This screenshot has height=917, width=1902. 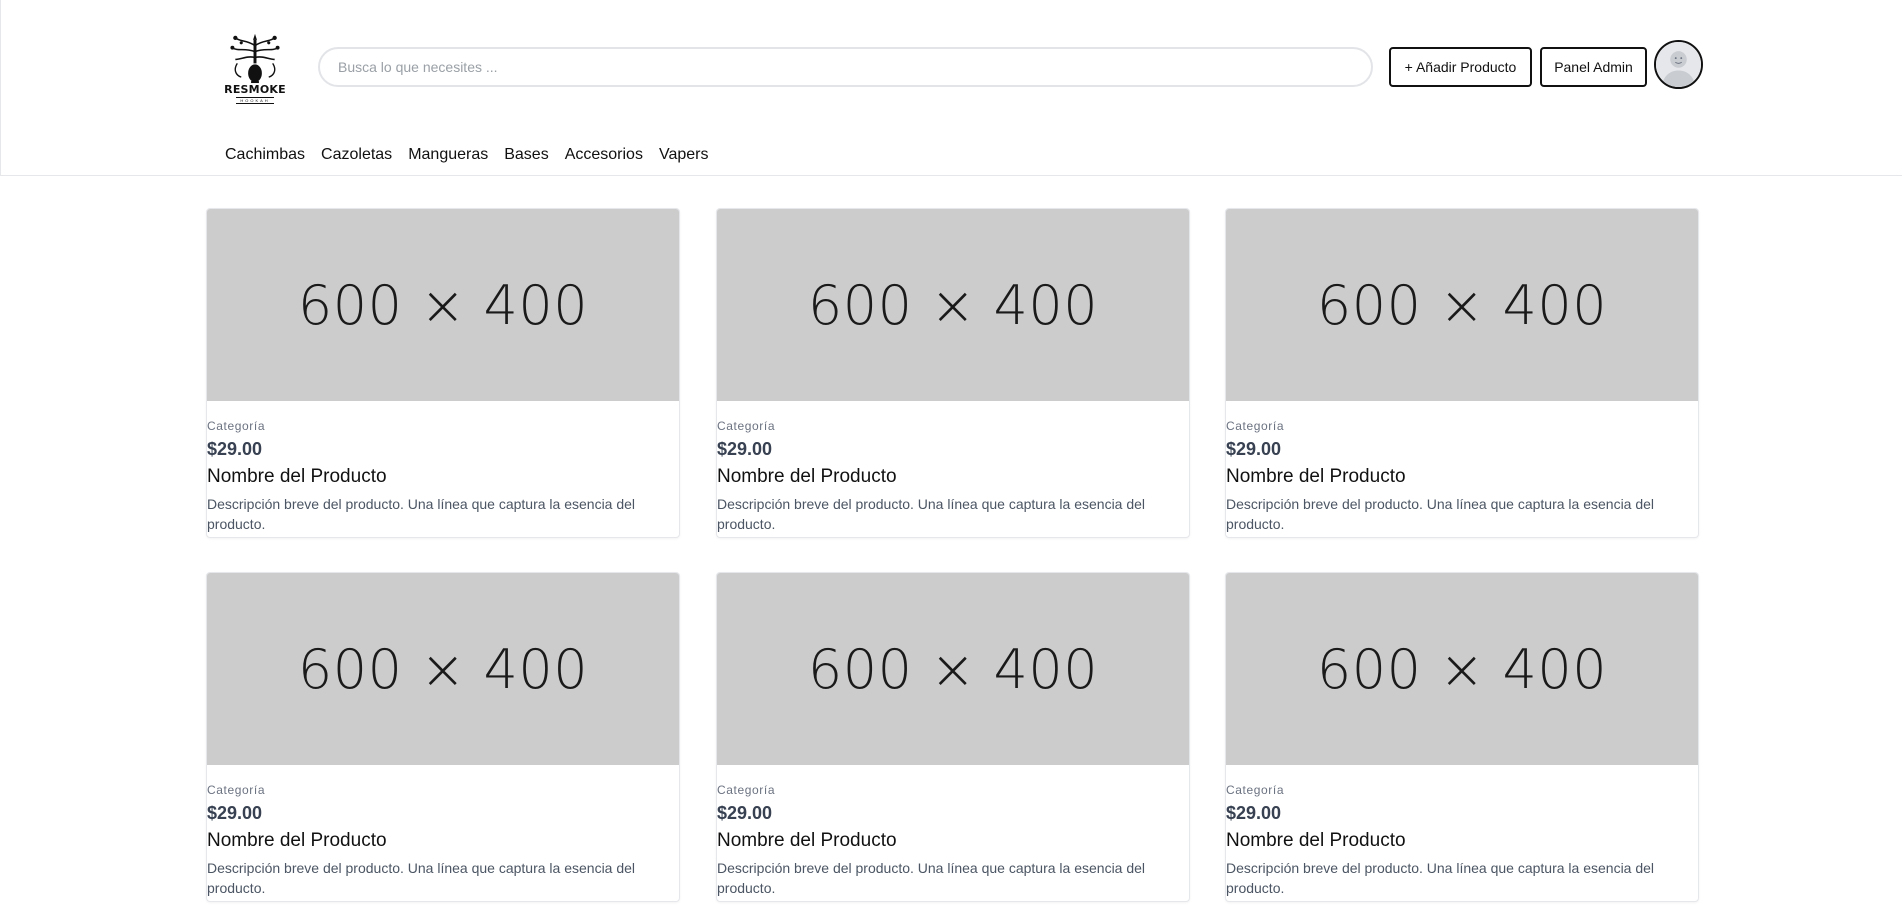 I want to click on nav-item-vapers: Vapers, so click(x=684, y=155).